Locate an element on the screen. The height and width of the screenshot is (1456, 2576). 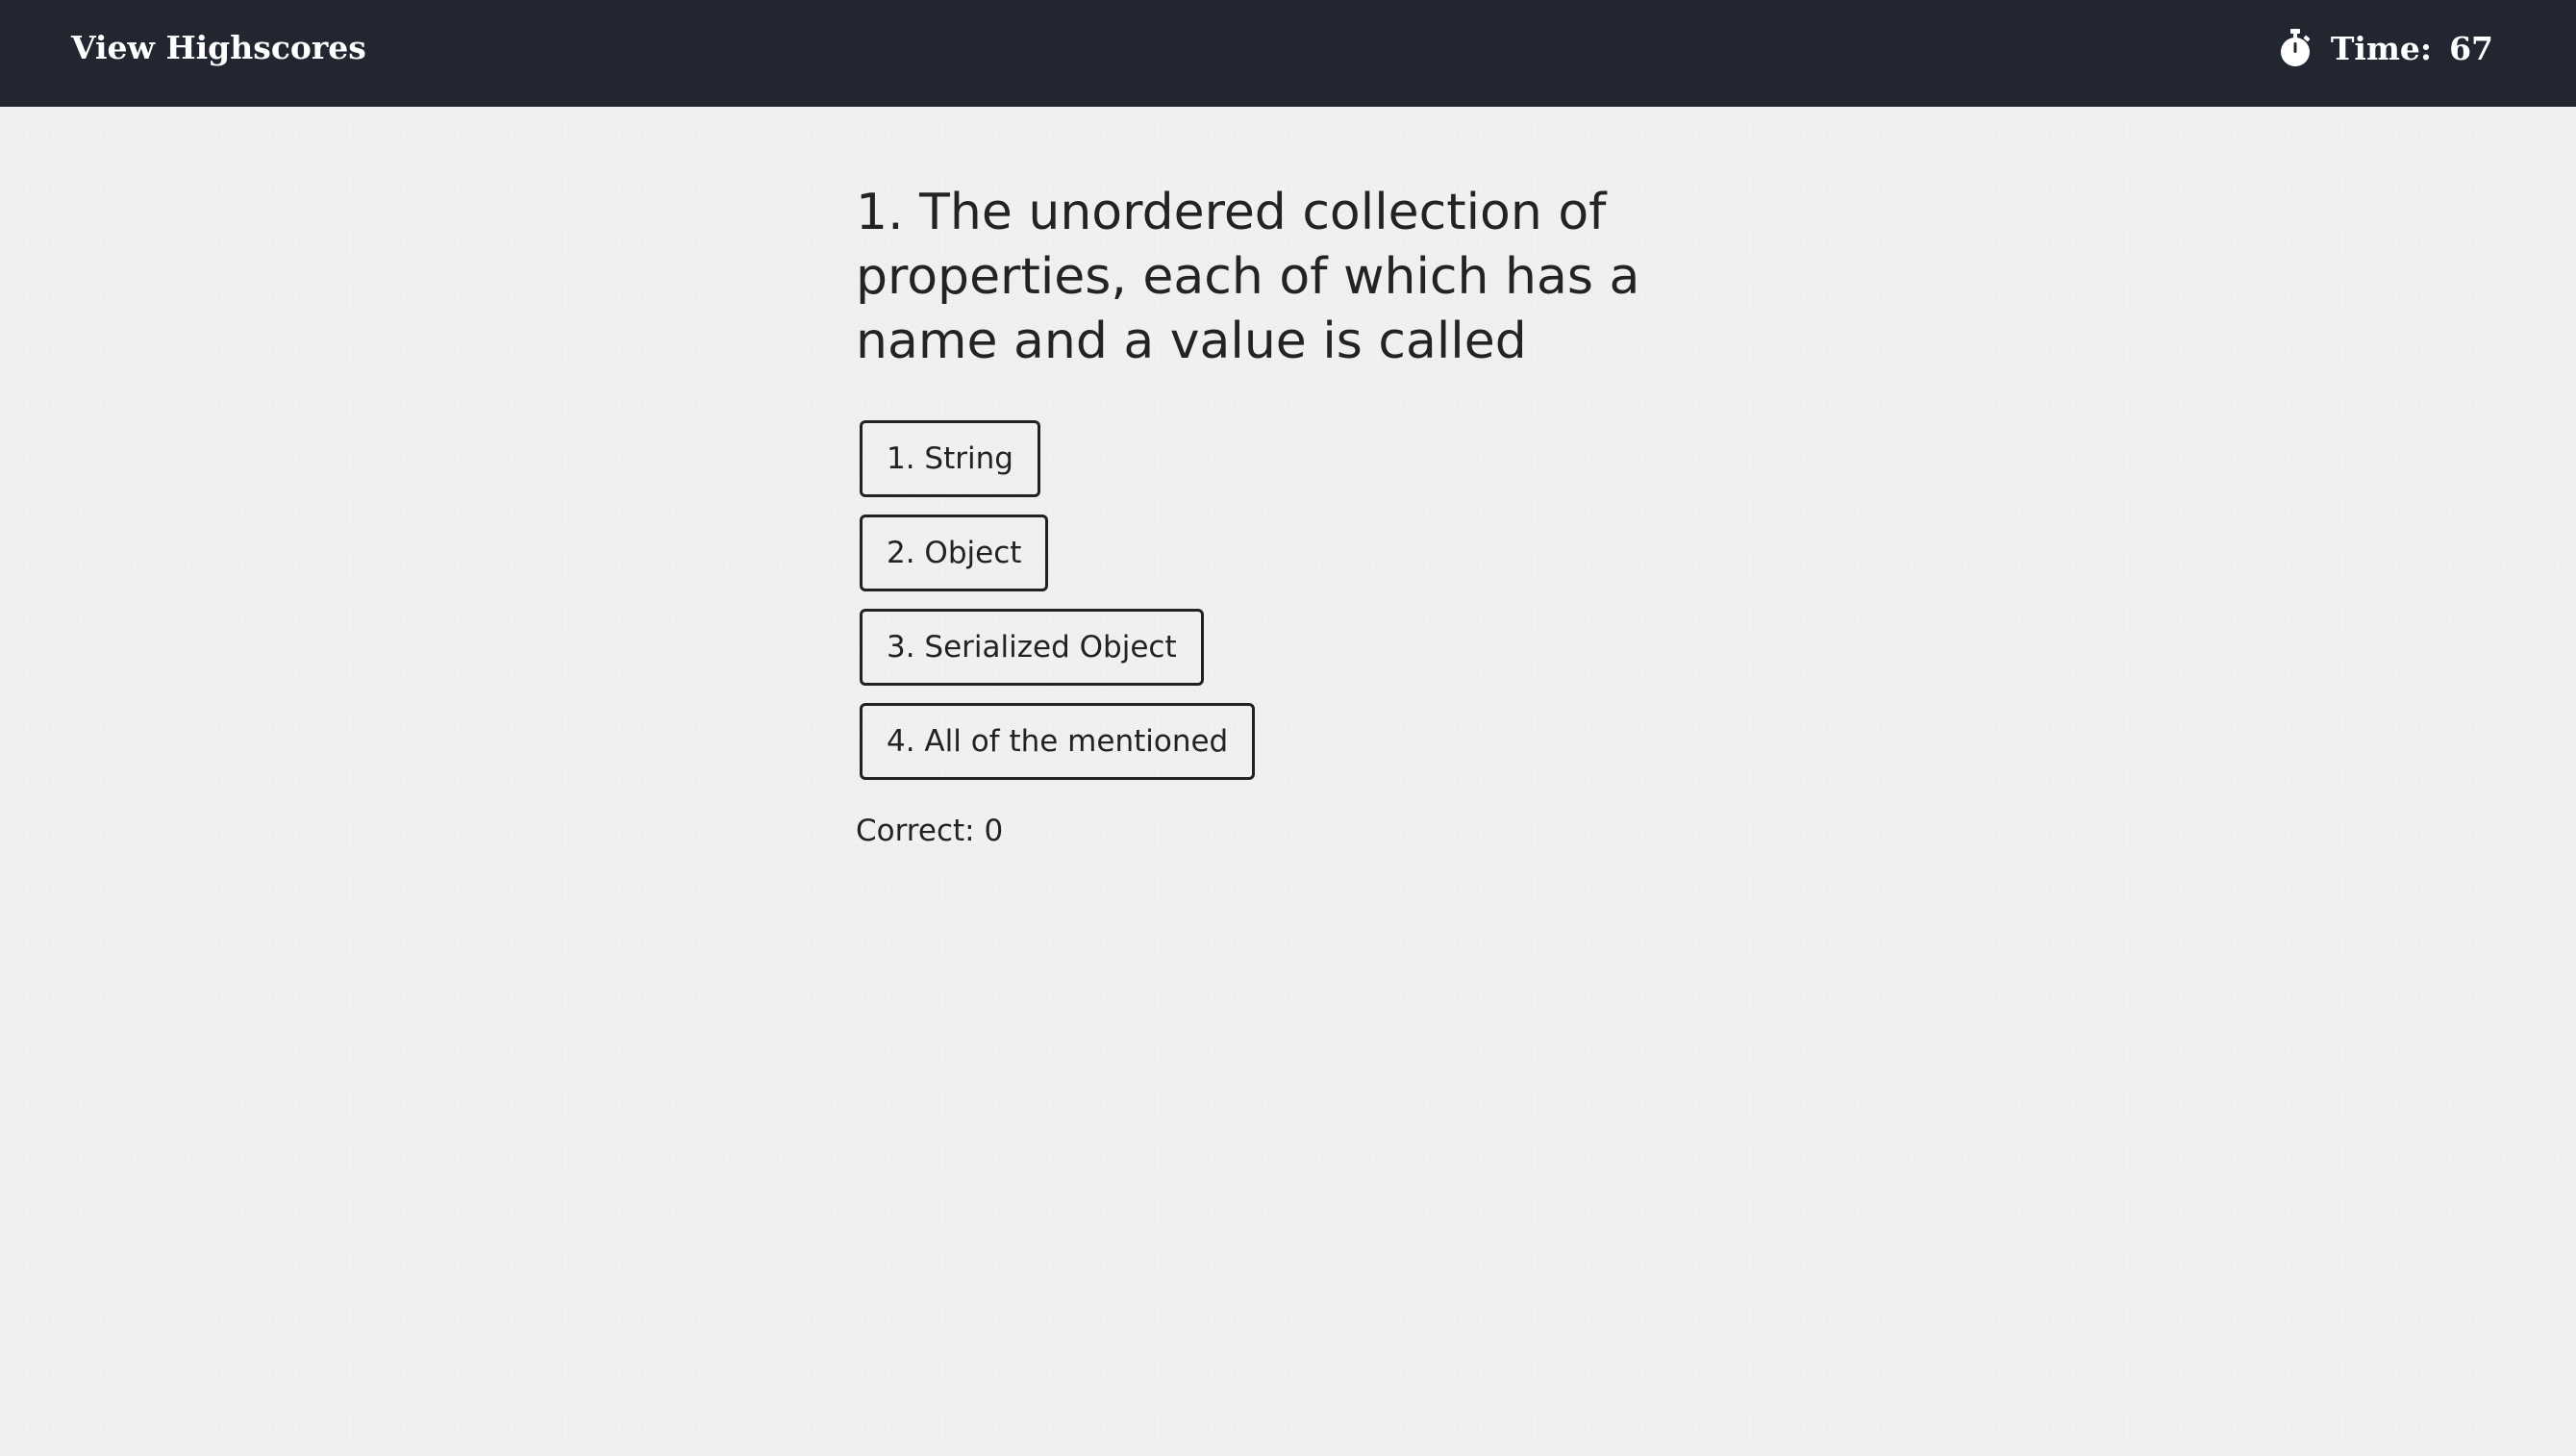
correct-label: Correct: is located at coordinates (915, 831).